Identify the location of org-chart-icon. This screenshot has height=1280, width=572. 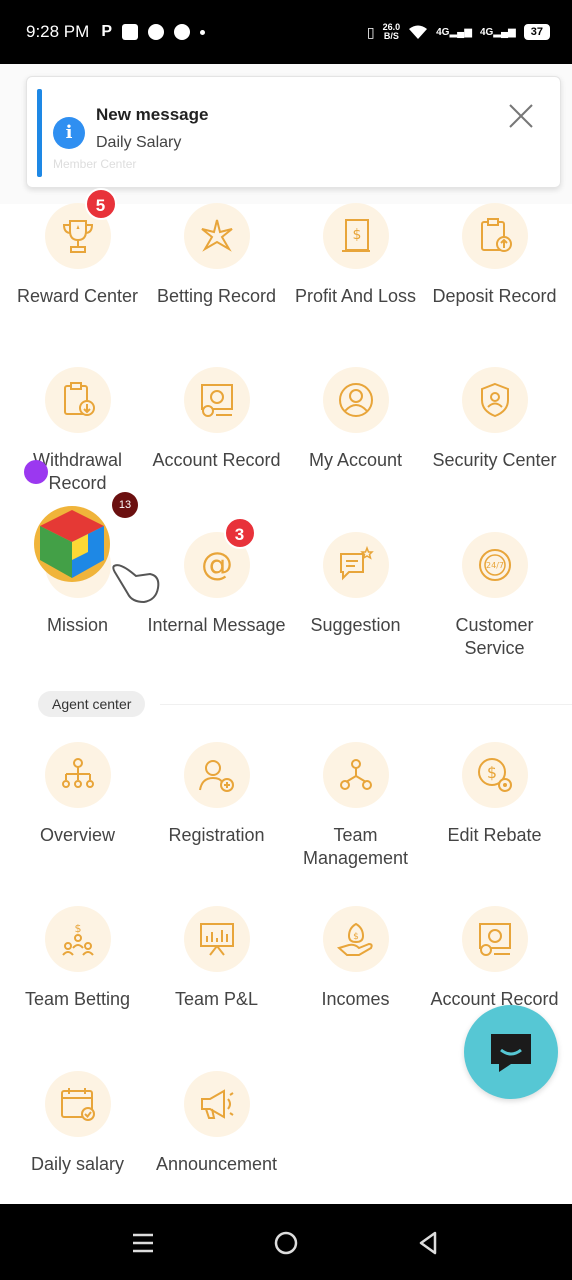
(77, 773).